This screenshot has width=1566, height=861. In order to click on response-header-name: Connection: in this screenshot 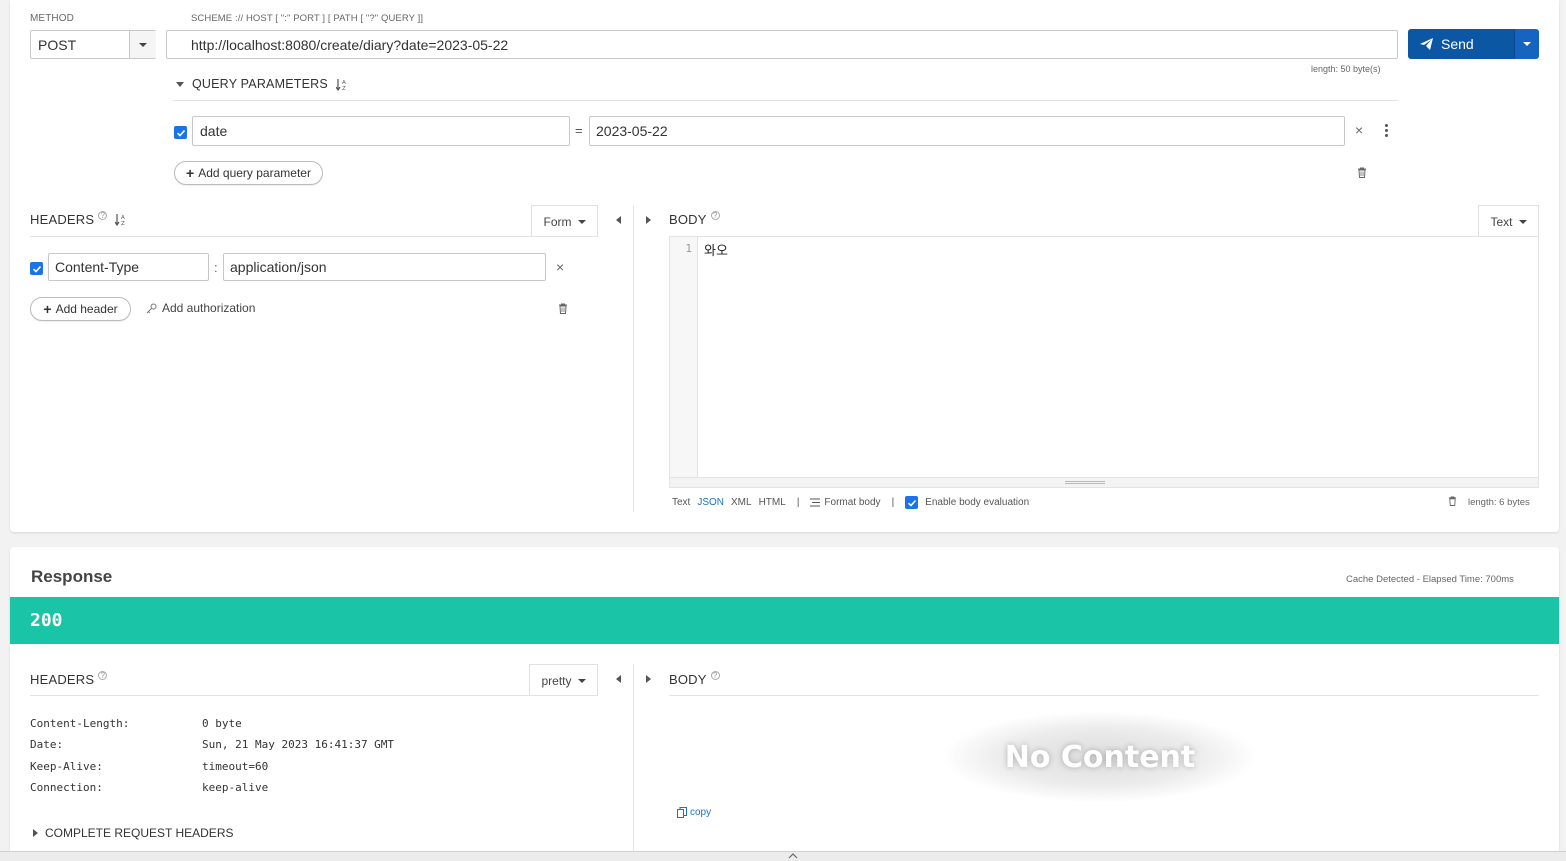, I will do `click(66, 787)`.